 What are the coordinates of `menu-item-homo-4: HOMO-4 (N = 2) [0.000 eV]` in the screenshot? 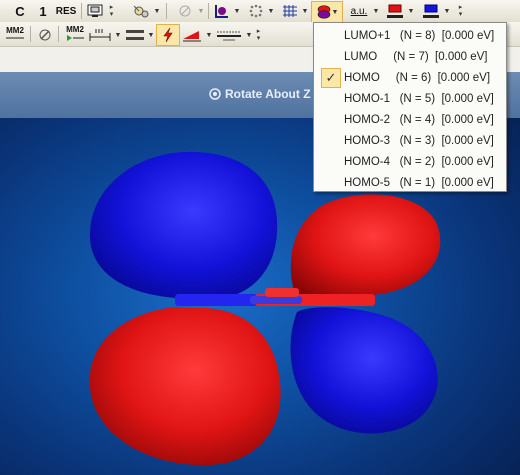 It's located at (410, 161).